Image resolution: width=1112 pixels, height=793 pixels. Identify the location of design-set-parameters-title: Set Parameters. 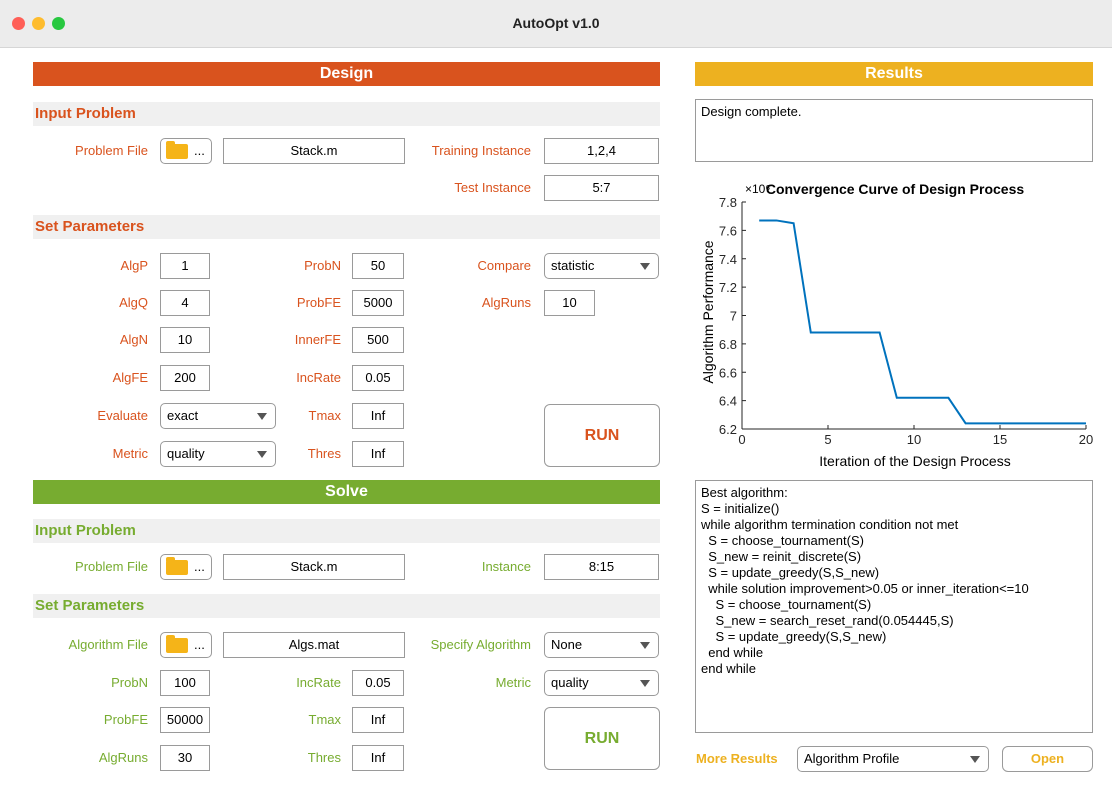
(346, 227).